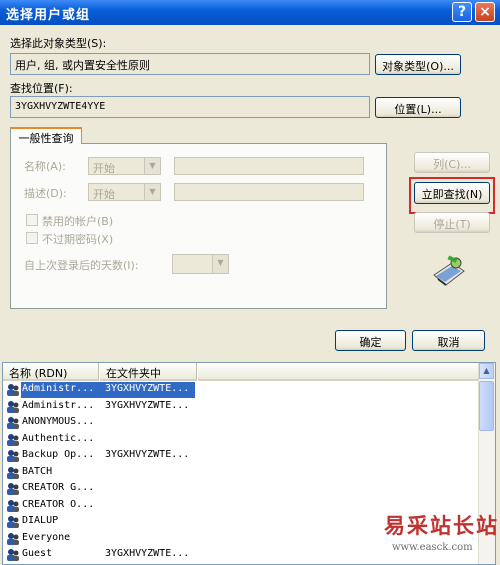 This screenshot has width=500, height=565. What do you see at coordinates (104, 168) in the screenshot?
I see `name-match-value: 开始` at bounding box center [104, 168].